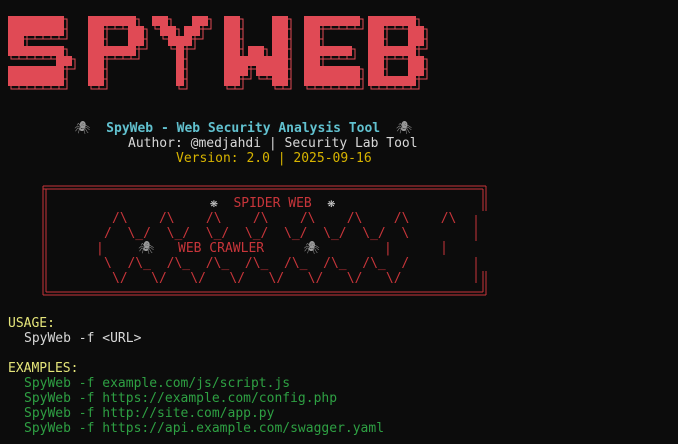 The width and height of the screenshot is (678, 444). I want to click on example-command-1: SpyWeb -f example.com/js/script.js, so click(157, 383).